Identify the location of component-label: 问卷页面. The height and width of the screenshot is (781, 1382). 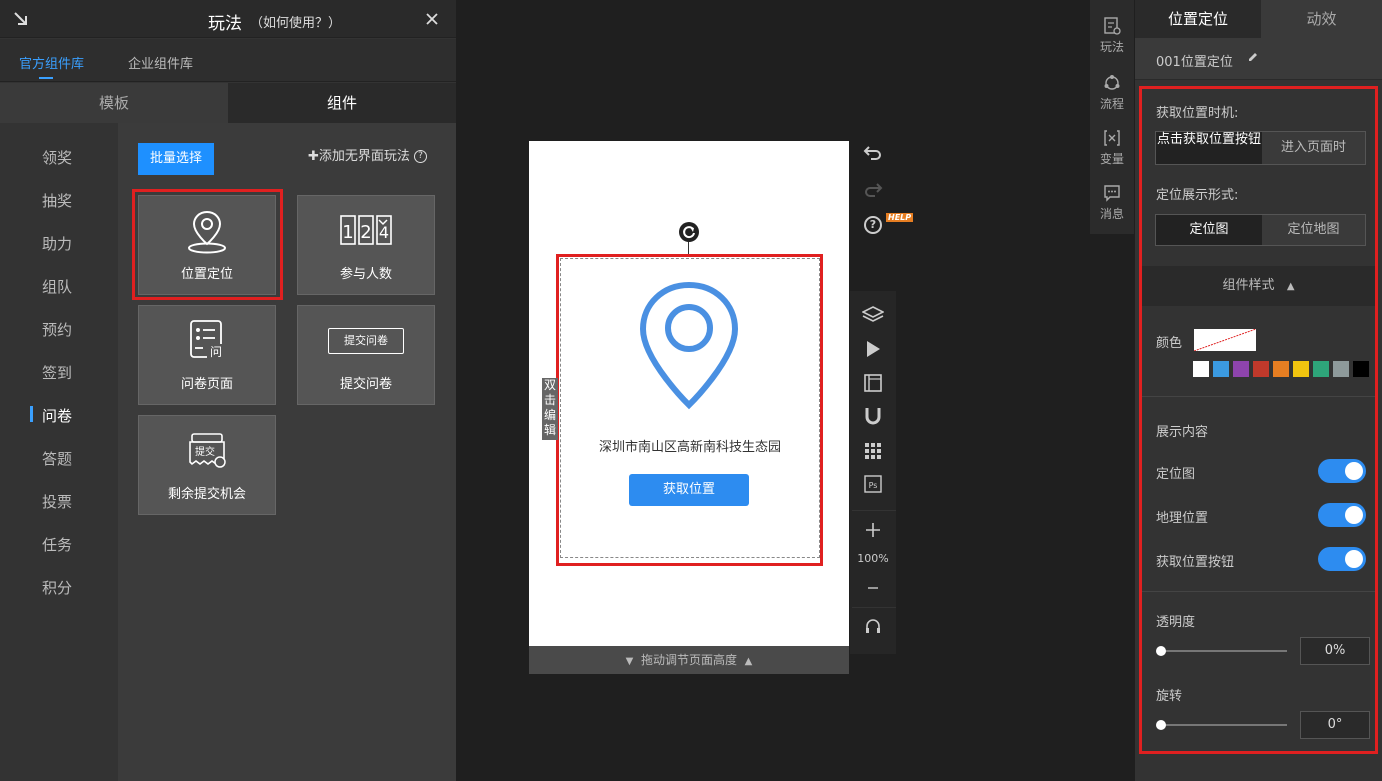
(206, 384).